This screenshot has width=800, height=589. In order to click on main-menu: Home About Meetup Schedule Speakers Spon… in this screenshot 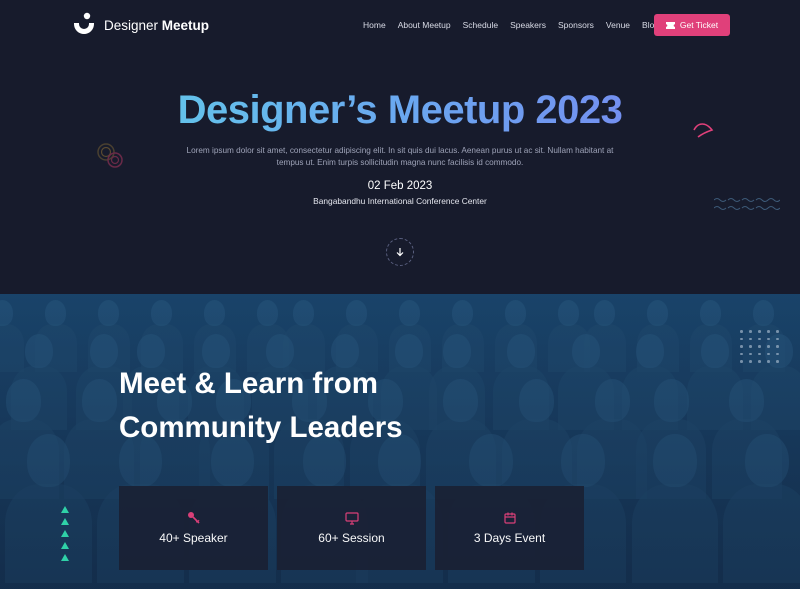, I will do `click(517, 25)`.